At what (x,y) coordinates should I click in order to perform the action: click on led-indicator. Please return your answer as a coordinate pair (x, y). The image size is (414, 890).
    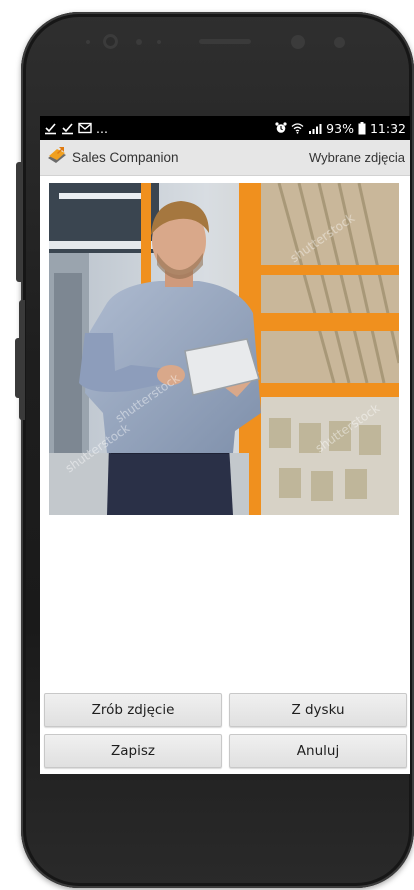
    Looking at the image, I should click on (159, 42).